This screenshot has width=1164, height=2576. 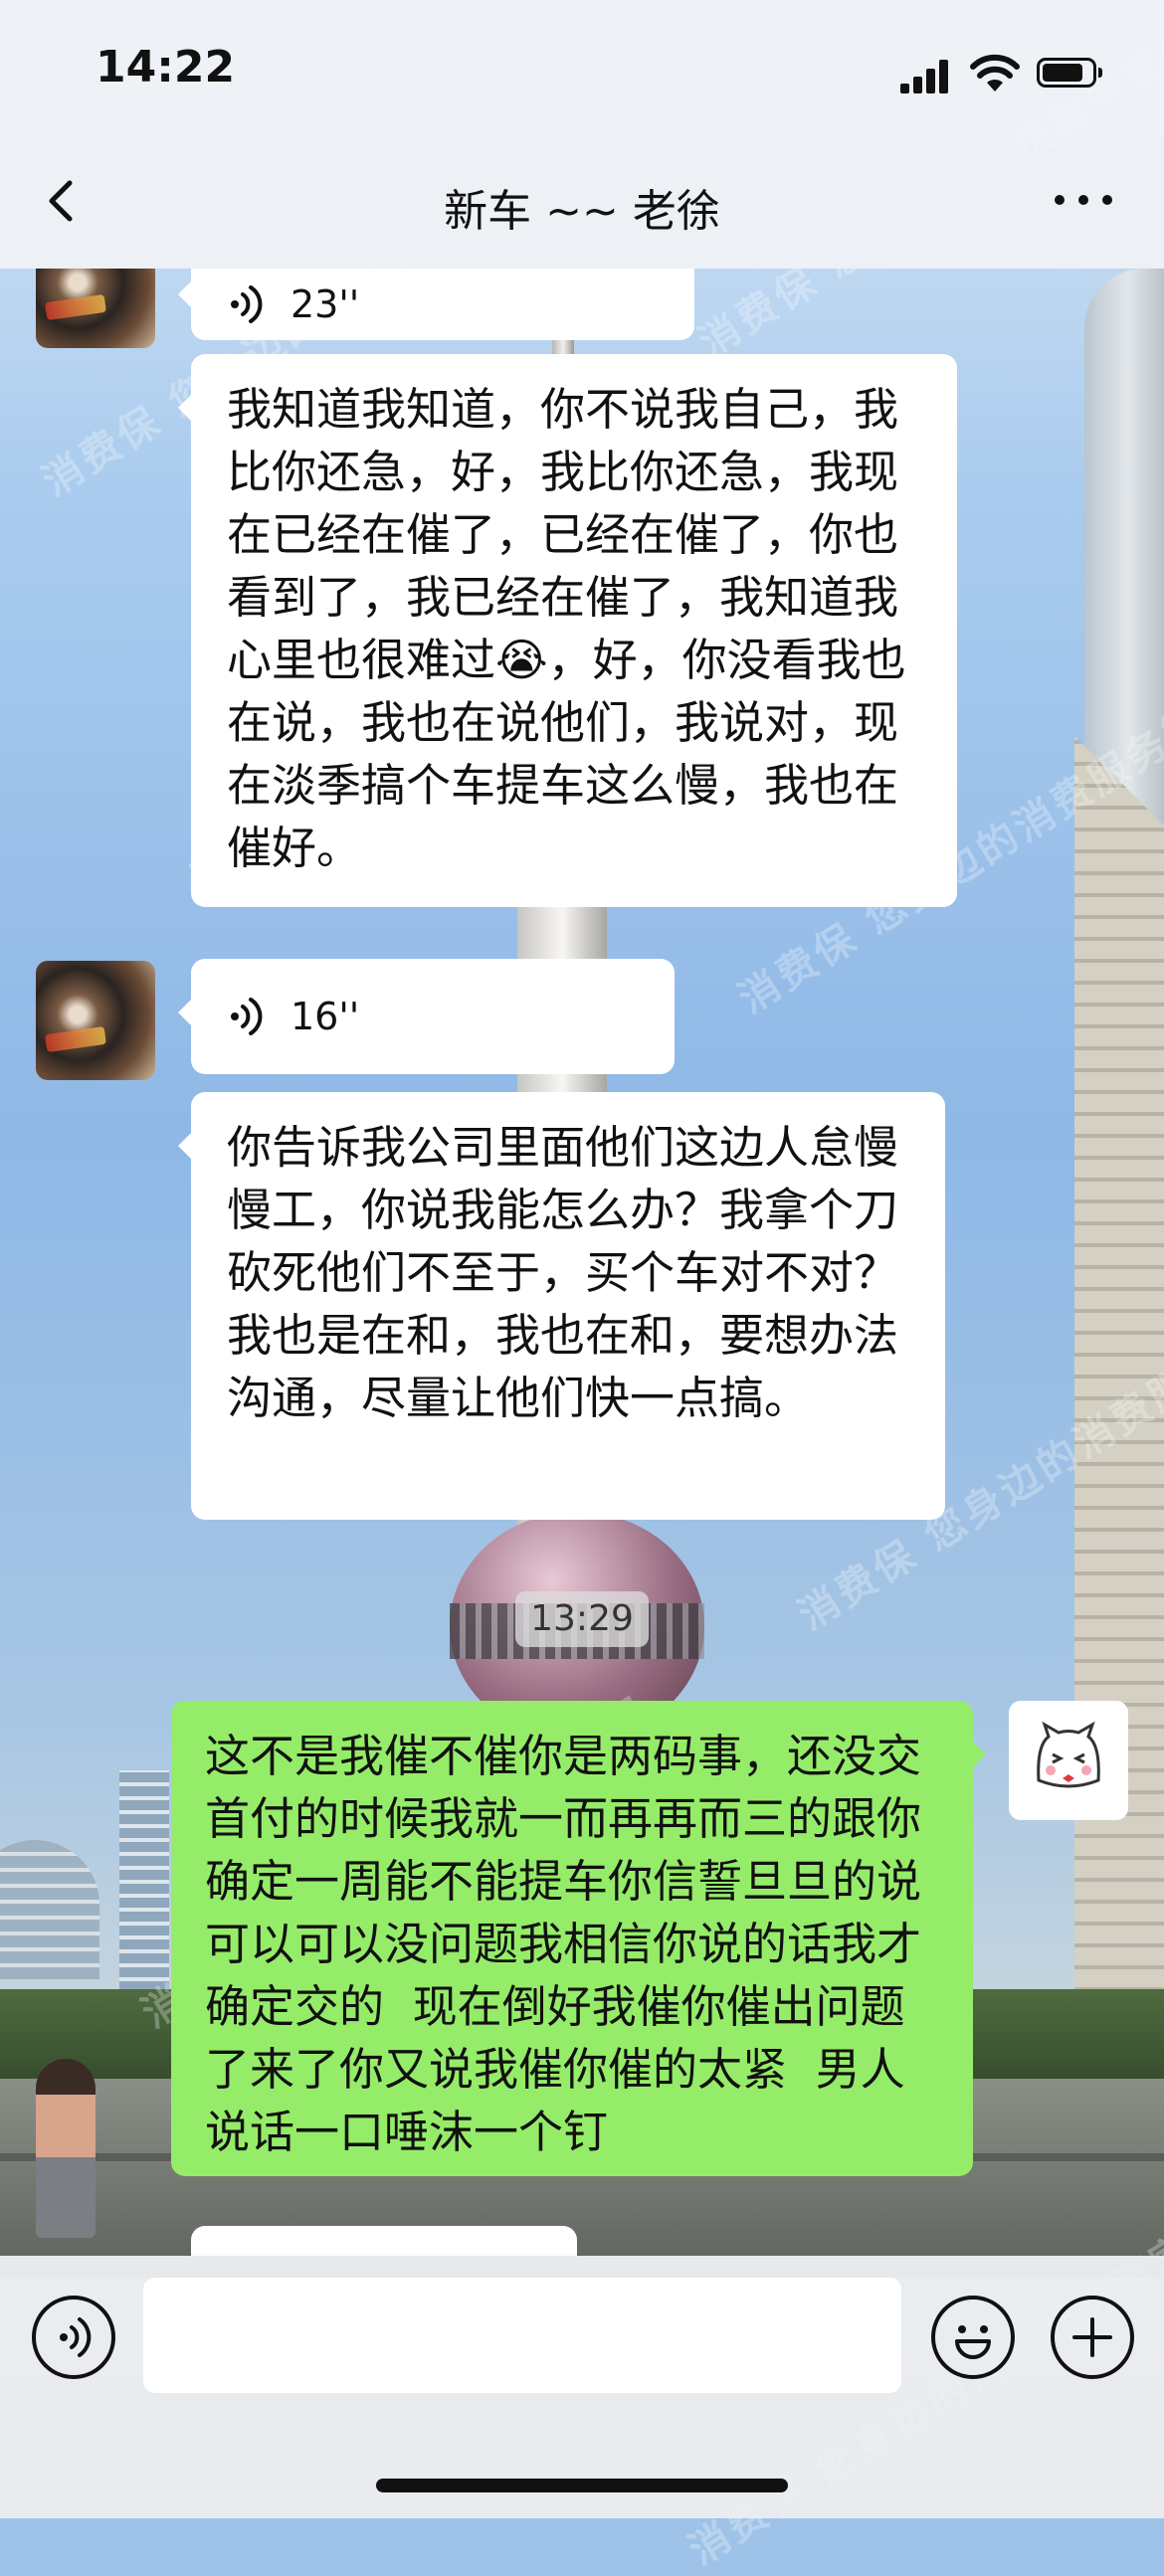 What do you see at coordinates (426, 1016) in the screenshot?
I see `voice-message: 16''` at bounding box center [426, 1016].